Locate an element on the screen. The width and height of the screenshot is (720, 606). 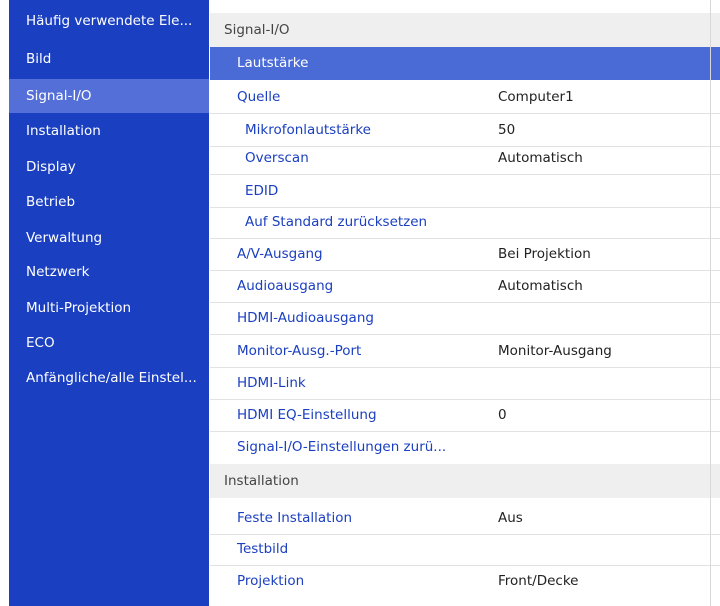
row-projektion: Projektion Front/Decke is located at coordinates (465, 581).